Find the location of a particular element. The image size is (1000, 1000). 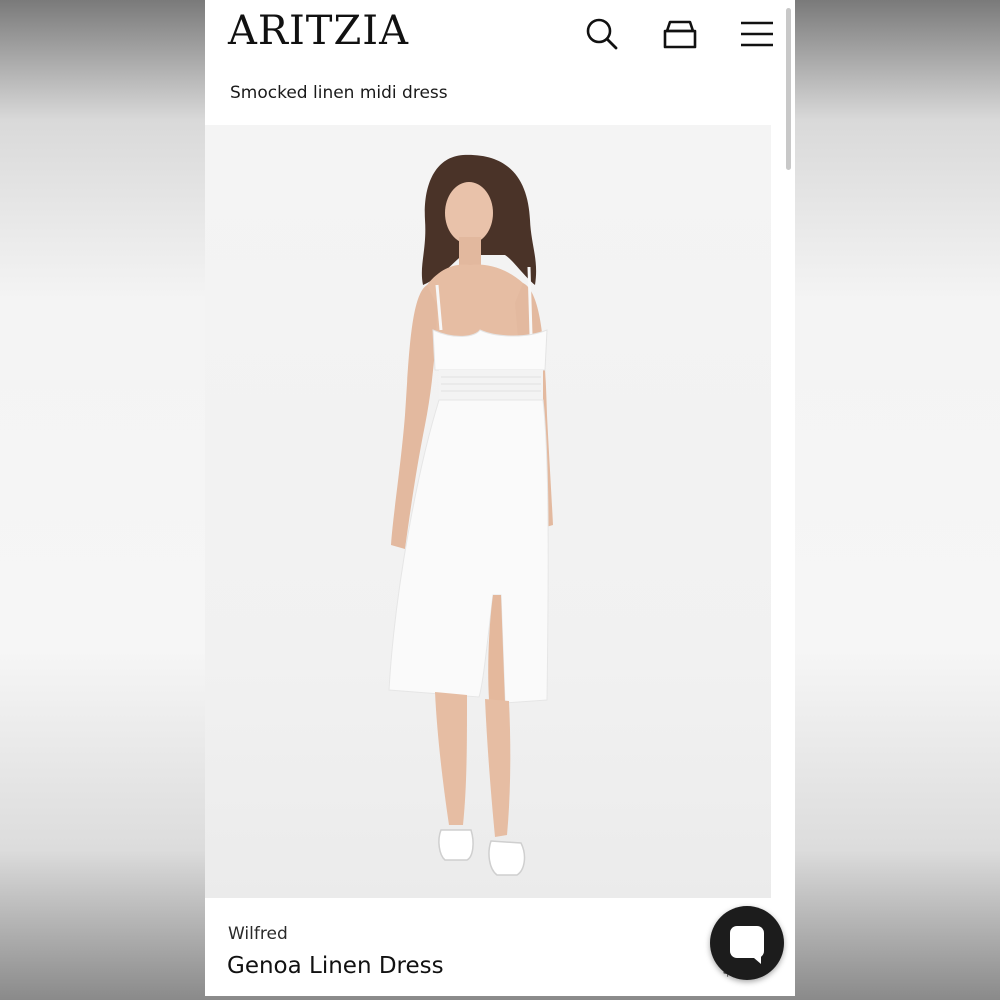

aritzia-logo: ARITZIA is located at coordinates (318, 31).